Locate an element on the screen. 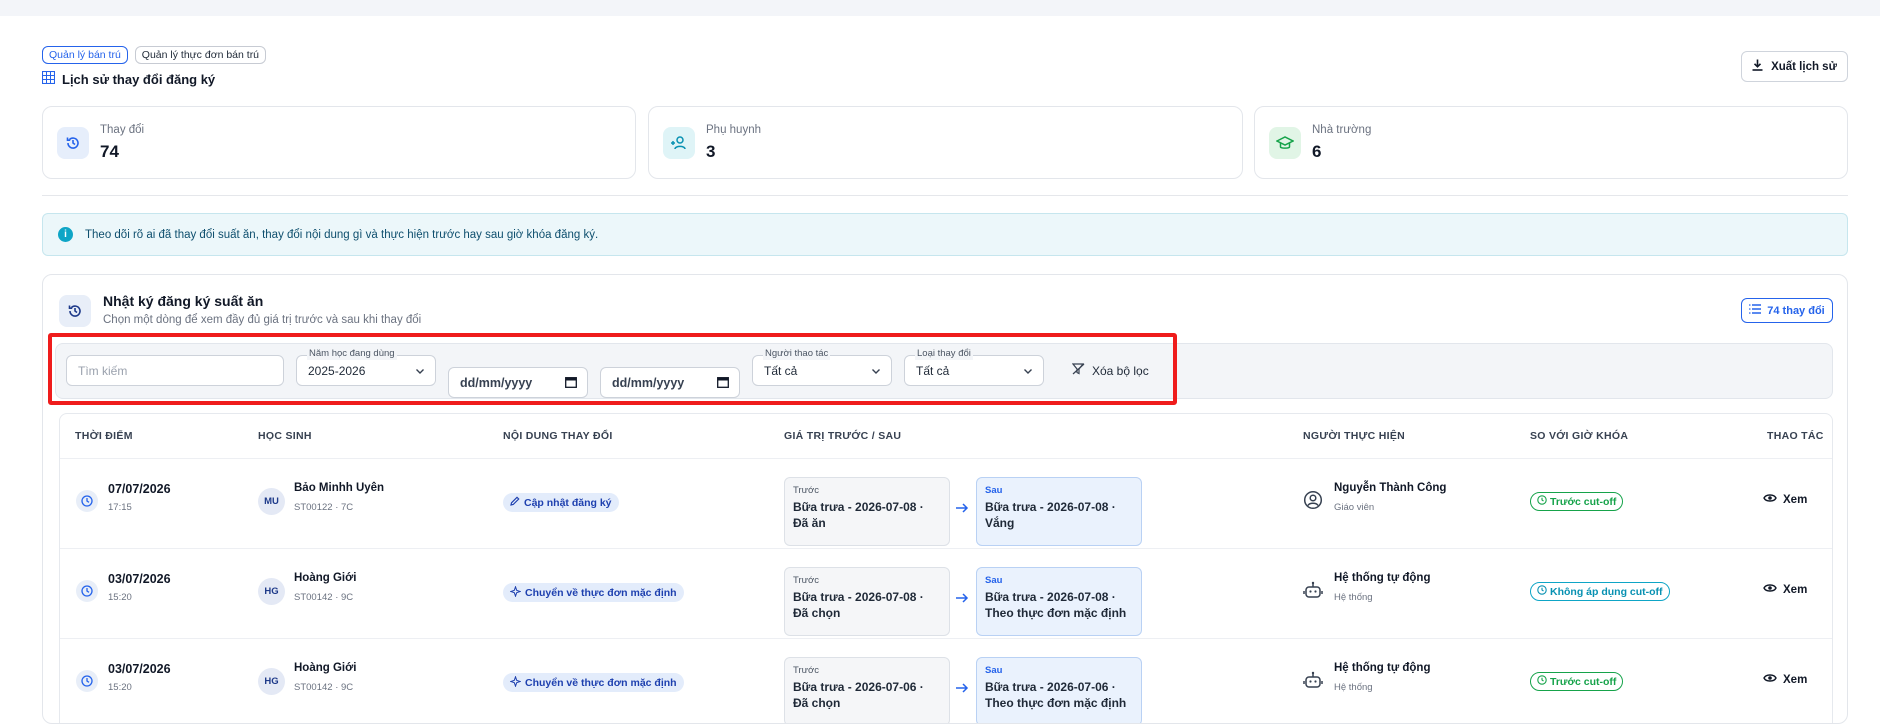 This screenshot has height=724, width=1880. clear-filter-button: Xóa bộ lọc is located at coordinates (1110, 370).